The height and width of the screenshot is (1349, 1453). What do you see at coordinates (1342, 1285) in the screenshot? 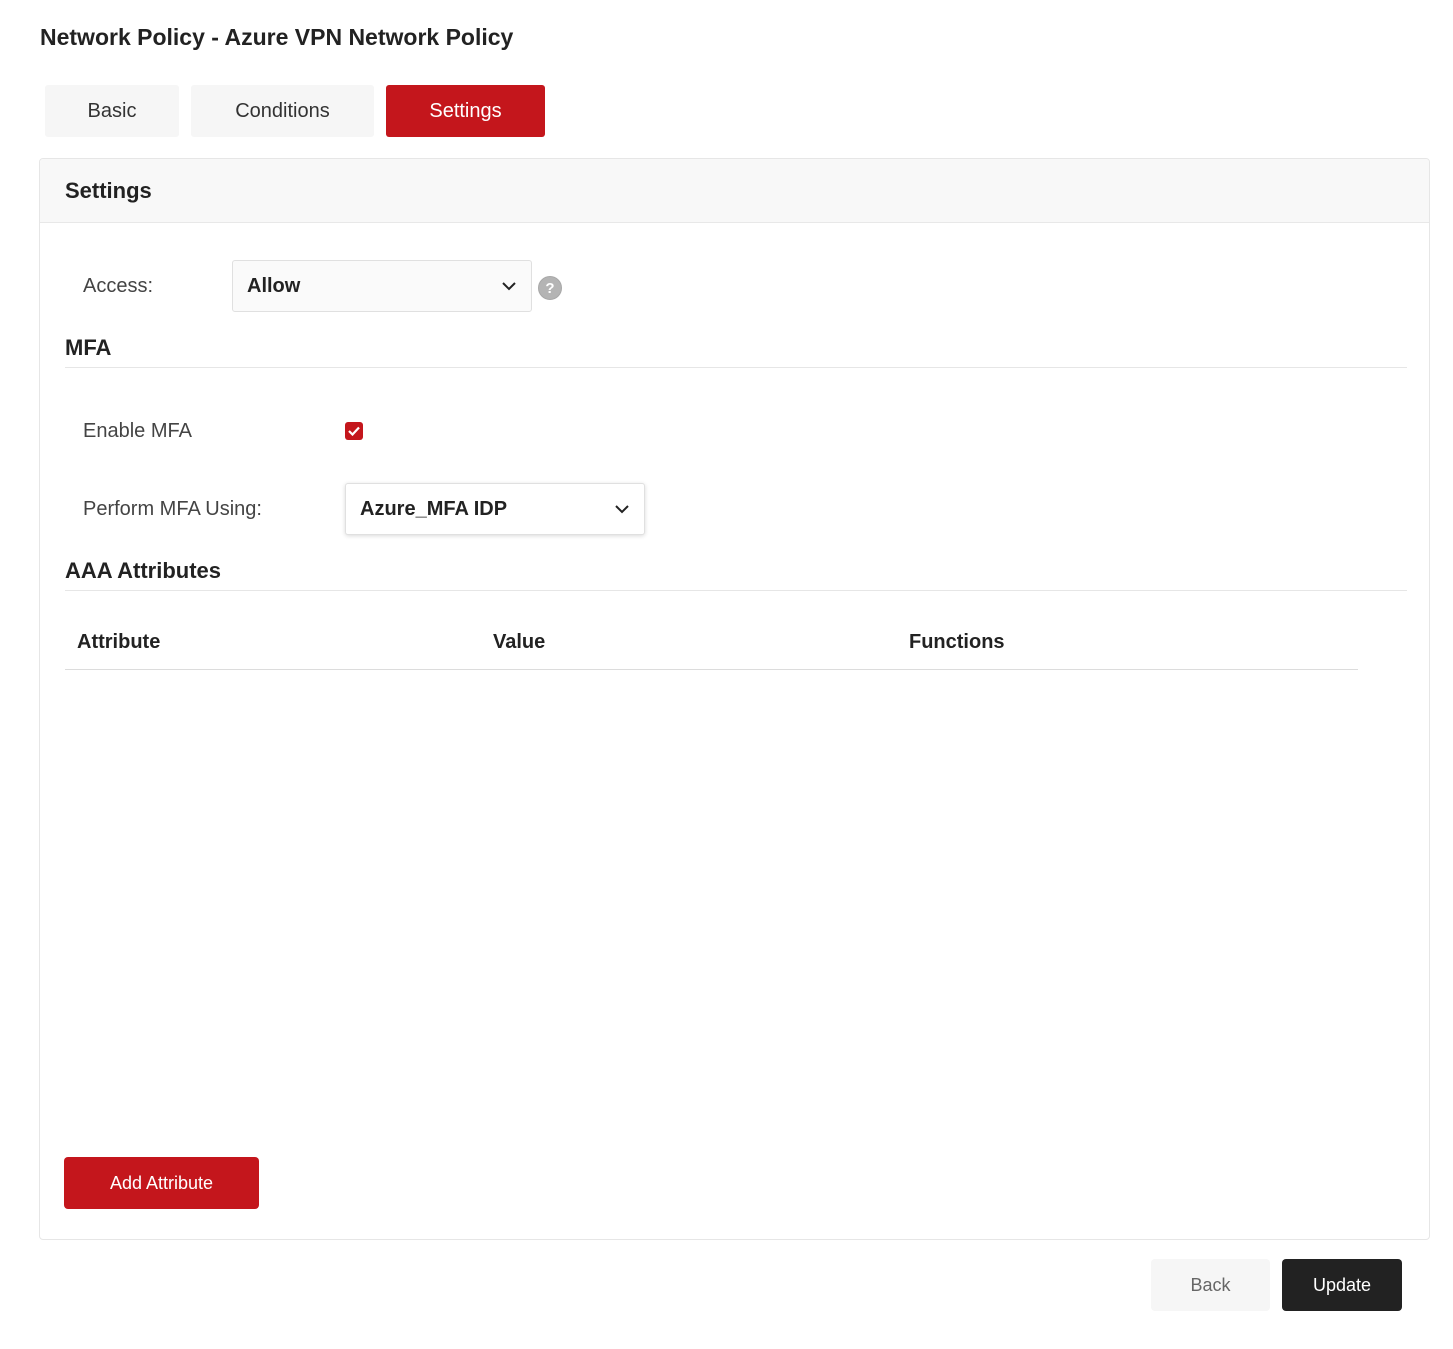
I see `update-button: Update` at bounding box center [1342, 1285].